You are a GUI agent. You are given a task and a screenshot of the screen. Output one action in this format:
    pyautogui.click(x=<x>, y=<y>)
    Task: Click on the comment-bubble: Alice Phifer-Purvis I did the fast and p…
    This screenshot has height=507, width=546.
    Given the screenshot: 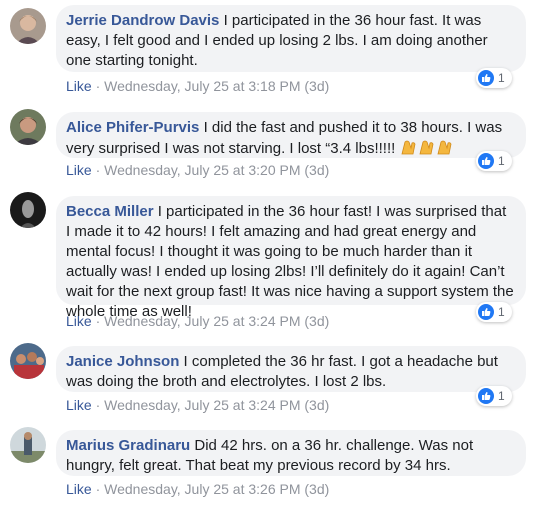 What is the action you would take?
    pyautogui.click(x=291, y=135)
    